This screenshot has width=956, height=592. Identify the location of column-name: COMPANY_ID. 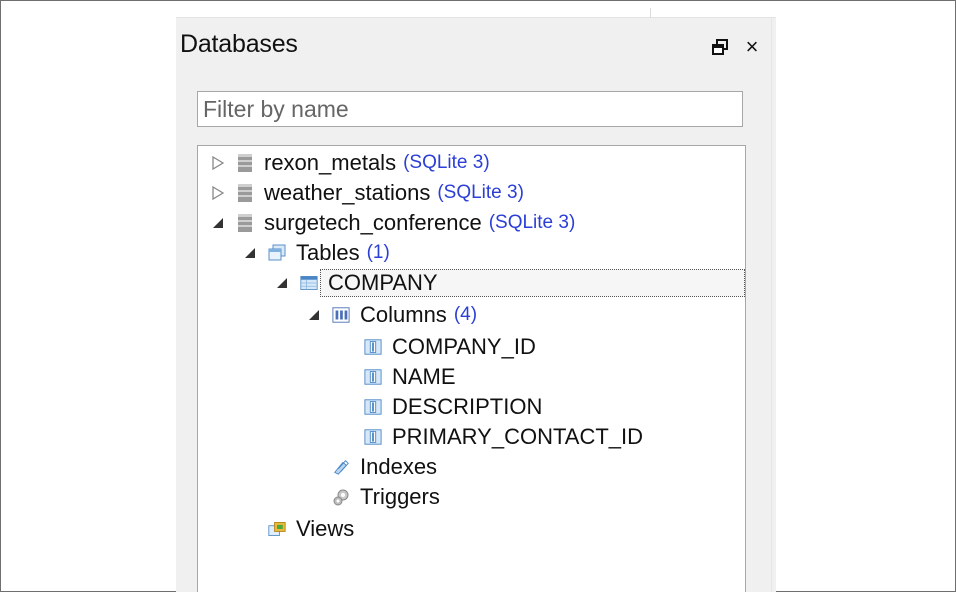
(464, 346).